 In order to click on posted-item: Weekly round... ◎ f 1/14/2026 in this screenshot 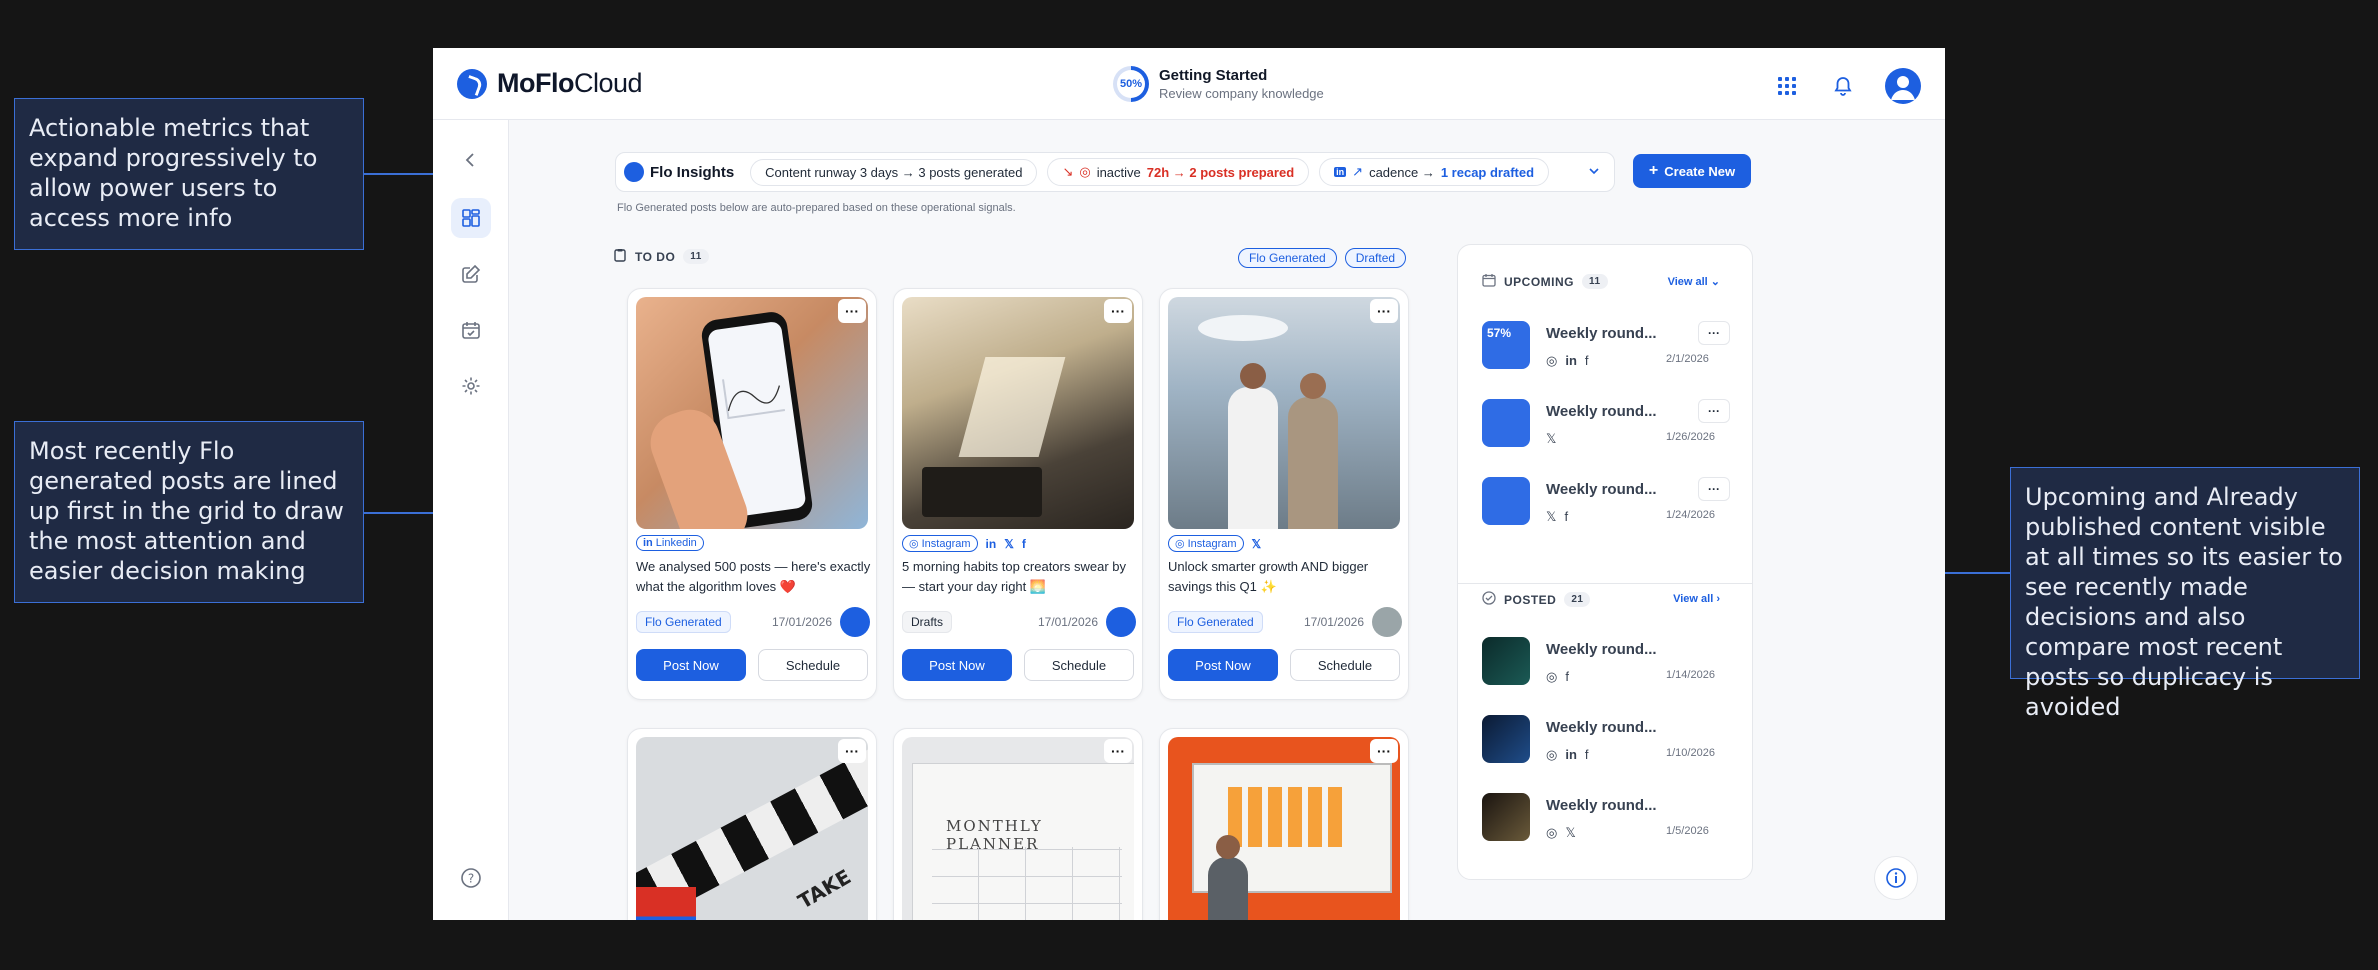, I will do `click(1608, 667)`.